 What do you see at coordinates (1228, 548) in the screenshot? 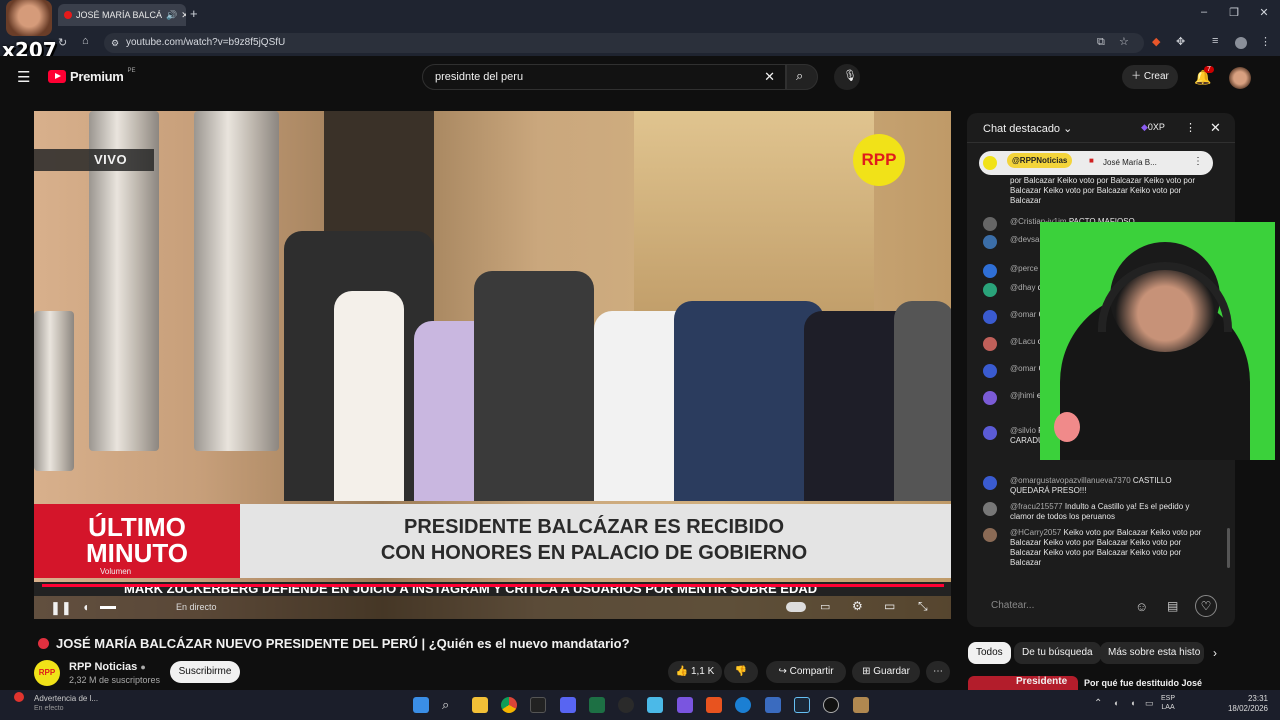
I see `chat-scrollbar` at bounding box center [1228, 548].